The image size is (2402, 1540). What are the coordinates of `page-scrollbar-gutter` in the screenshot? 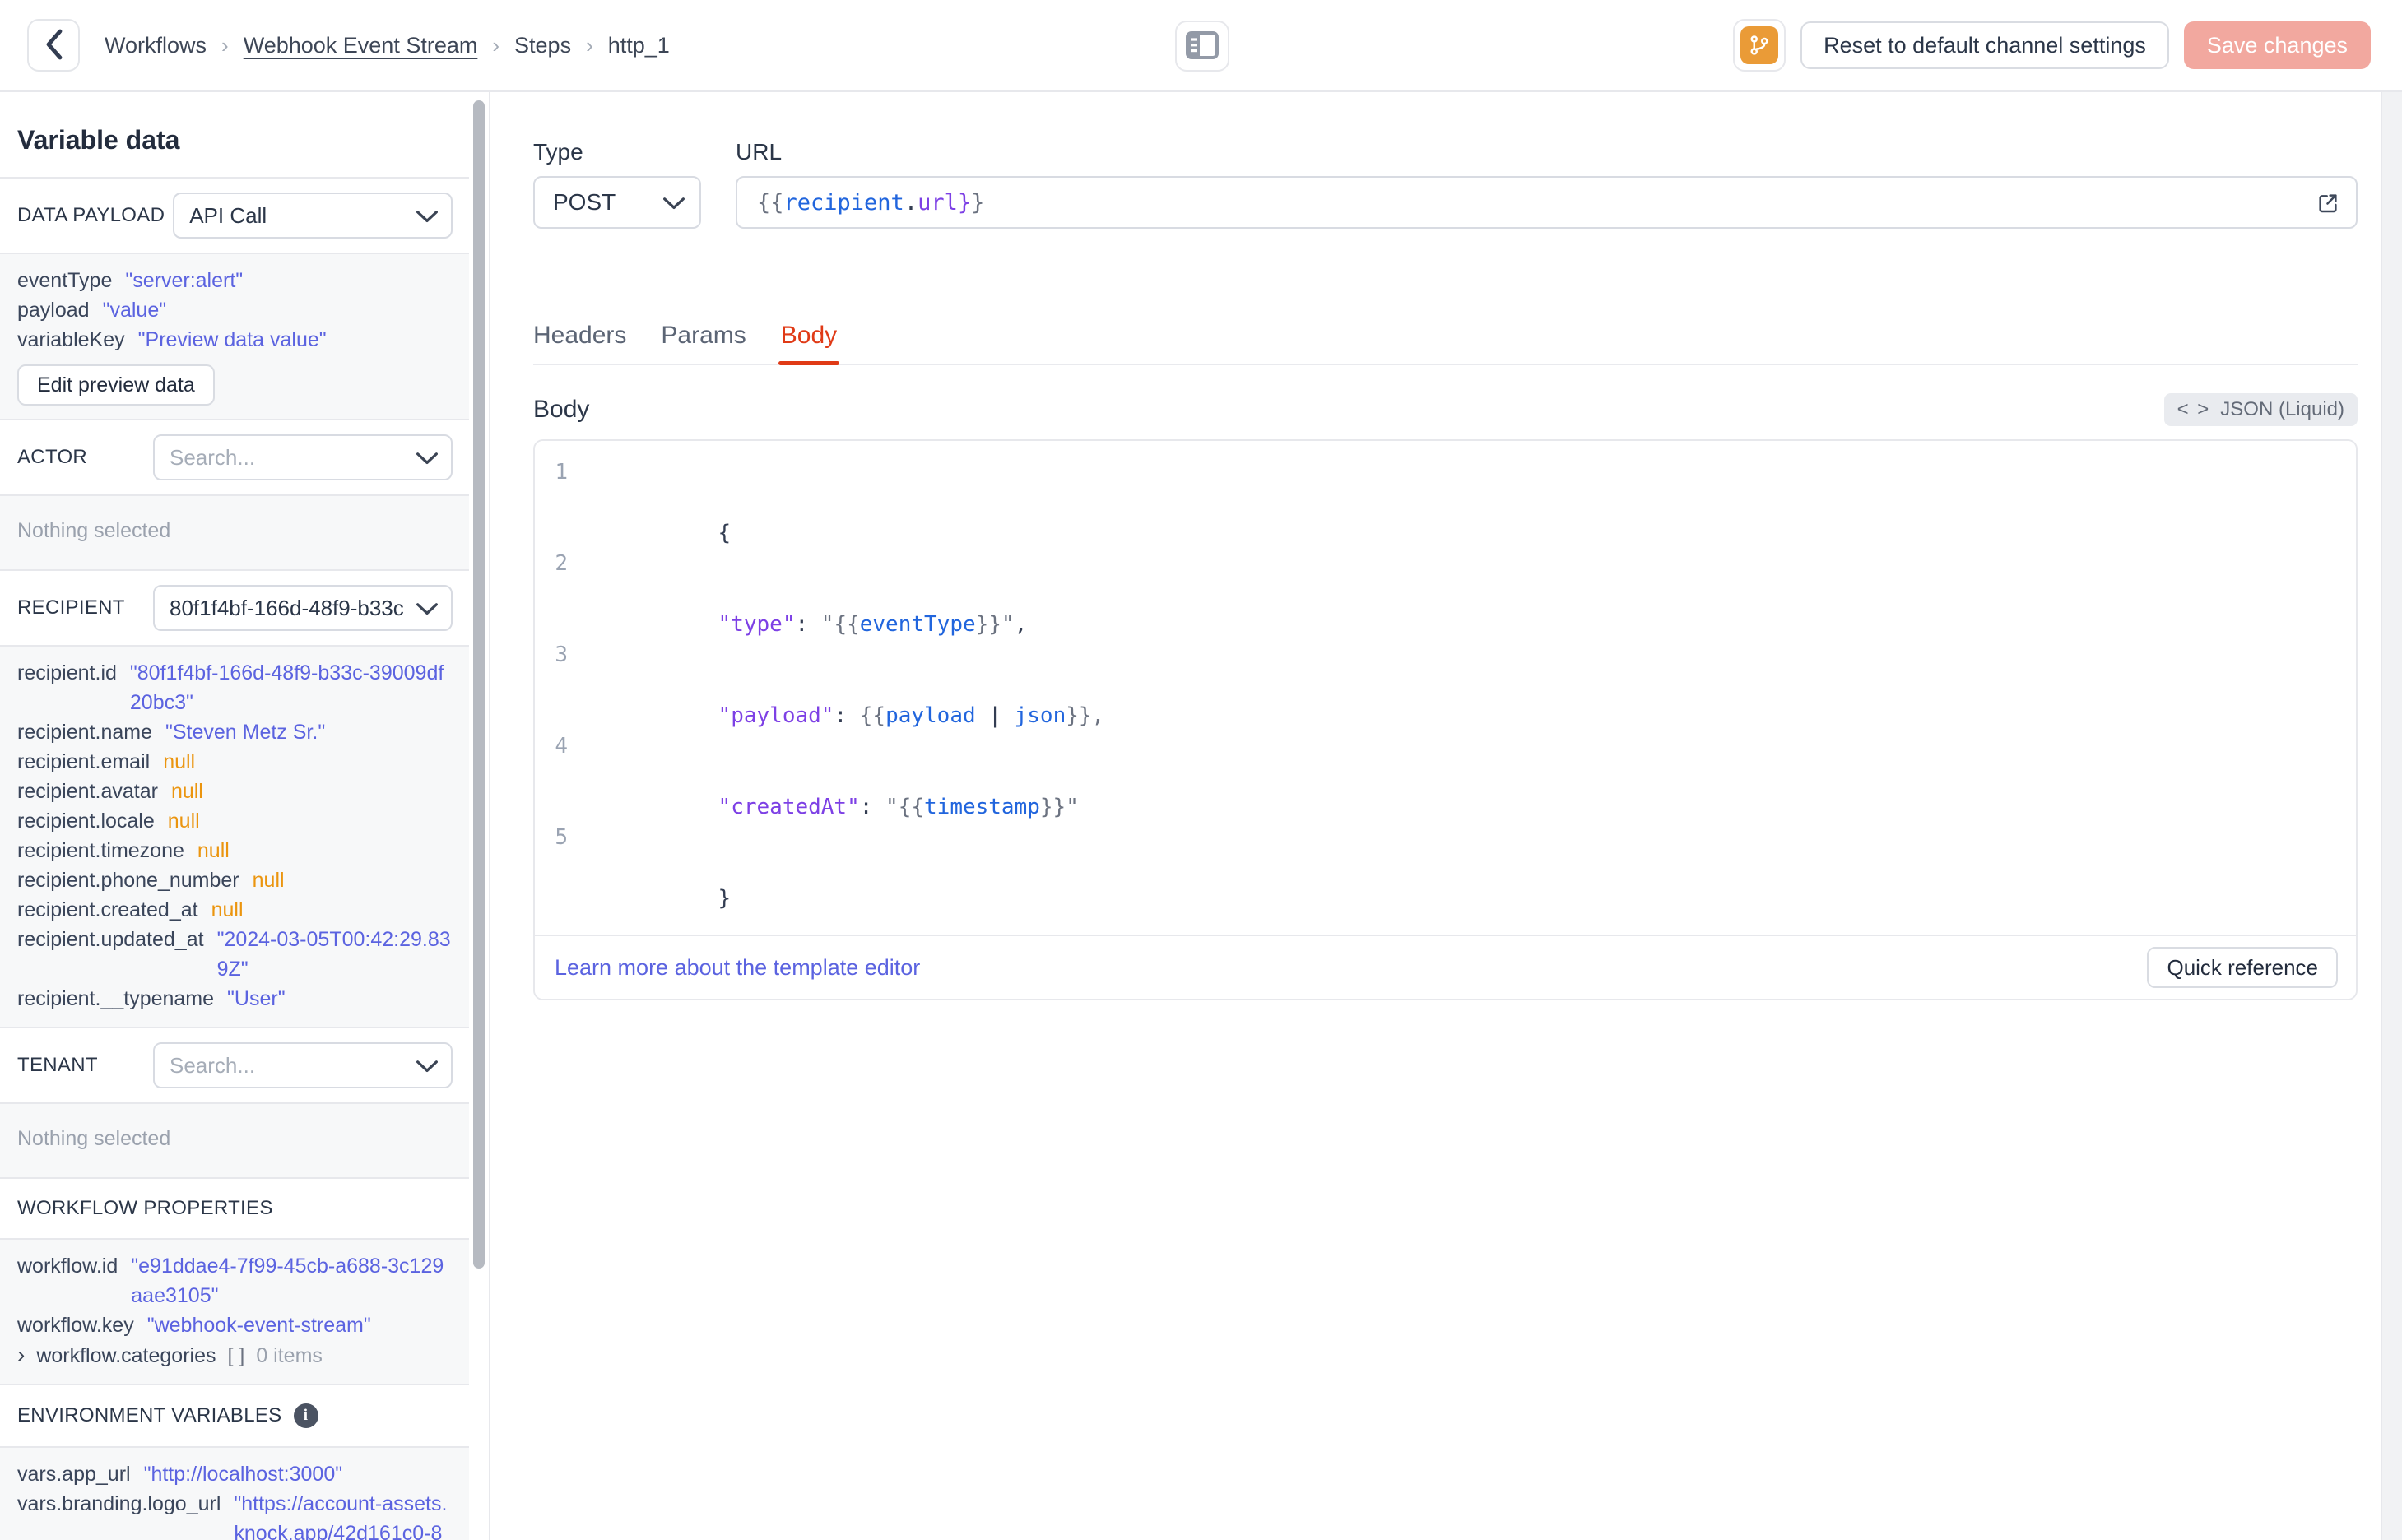 It's located at (2391, 816).